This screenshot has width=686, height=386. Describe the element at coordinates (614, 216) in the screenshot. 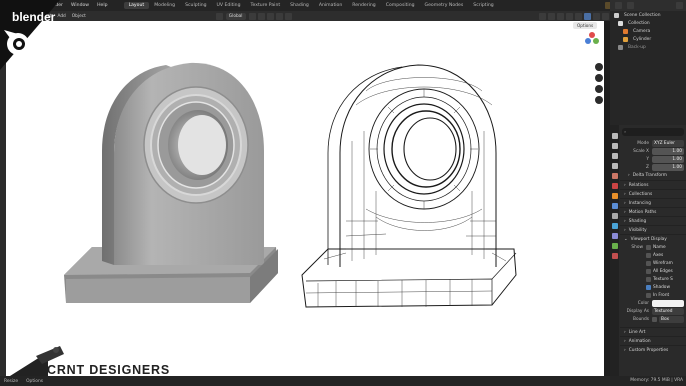

I see `particles-tab-icon` at that location.